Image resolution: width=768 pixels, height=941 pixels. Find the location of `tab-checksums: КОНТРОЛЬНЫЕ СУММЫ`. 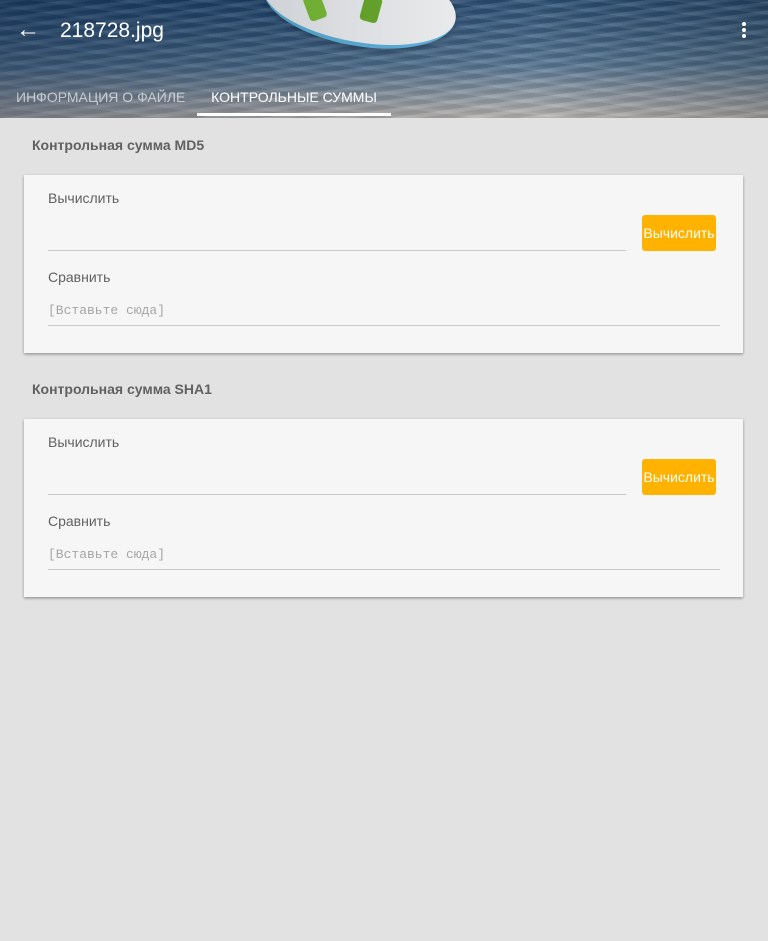

tab-checksums: КОНТРОЛЬНЫЕ СУММЫ is located at coordinates (294, 99).